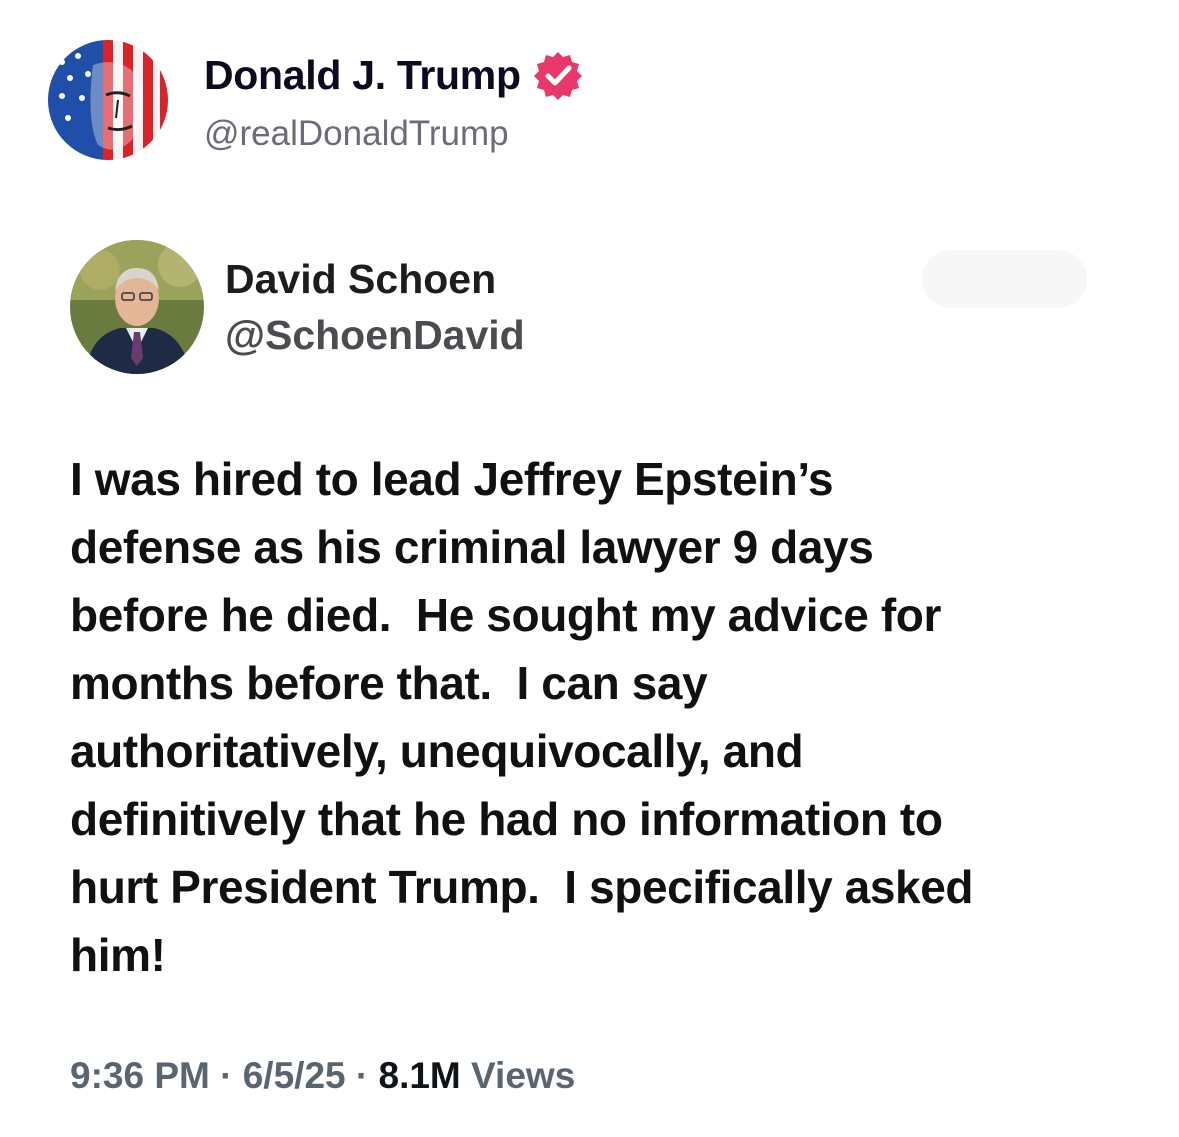  Describe the element at coordinates (518, 1075) in the screenshot. I see `views-label: Views` at that location.